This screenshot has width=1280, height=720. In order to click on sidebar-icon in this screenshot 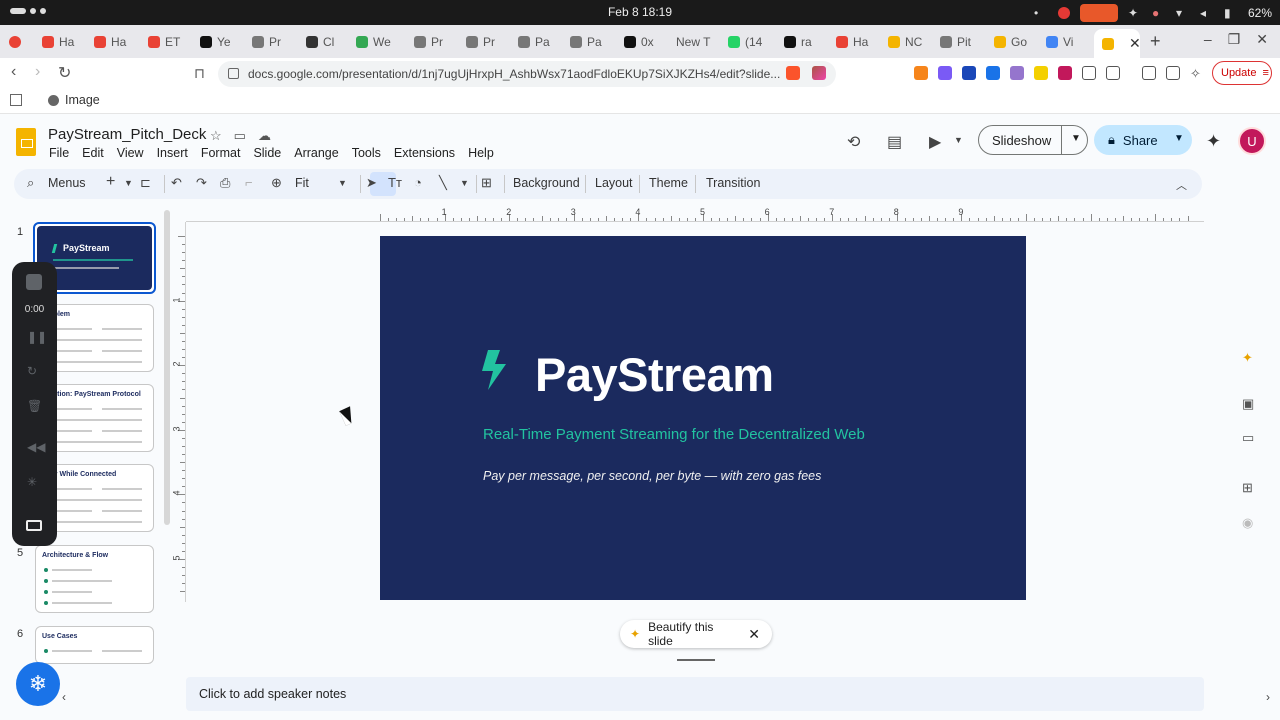, I will do `click(1149, 73)`.